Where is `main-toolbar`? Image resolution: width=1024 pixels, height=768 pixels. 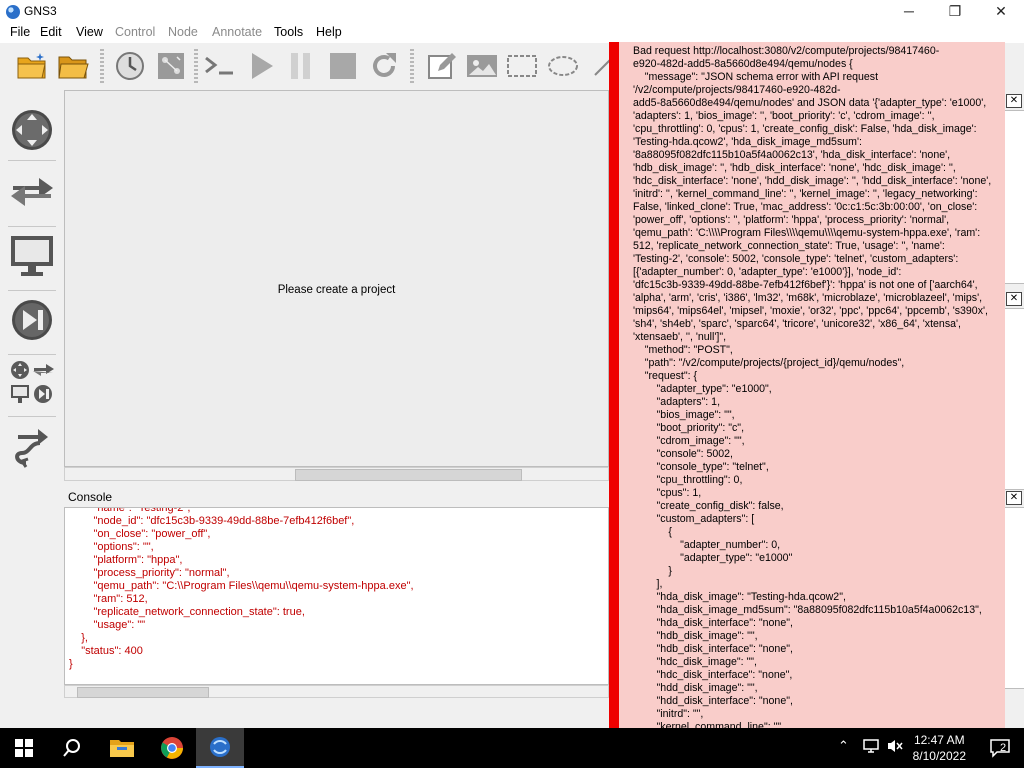
main-toolbar is located at coordinates (310, 65).